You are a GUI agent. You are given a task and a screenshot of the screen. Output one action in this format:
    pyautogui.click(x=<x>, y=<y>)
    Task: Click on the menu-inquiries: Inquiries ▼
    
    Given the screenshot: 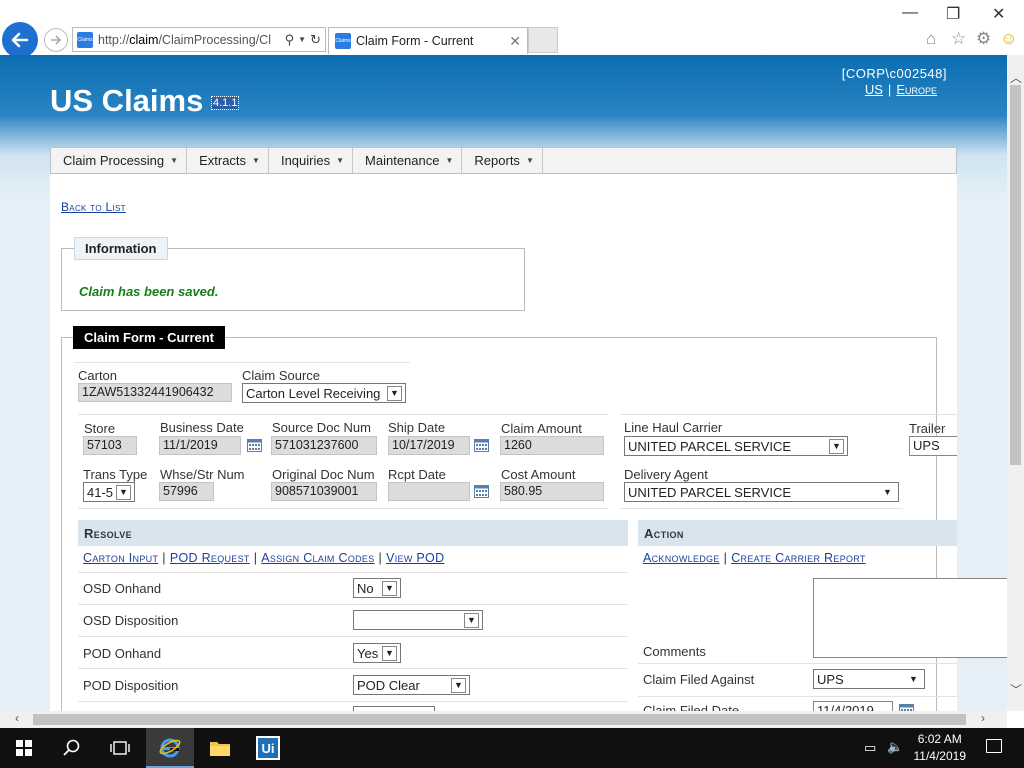 What is the action you would take?
    pyautogui.click(x=311, y=160)
    